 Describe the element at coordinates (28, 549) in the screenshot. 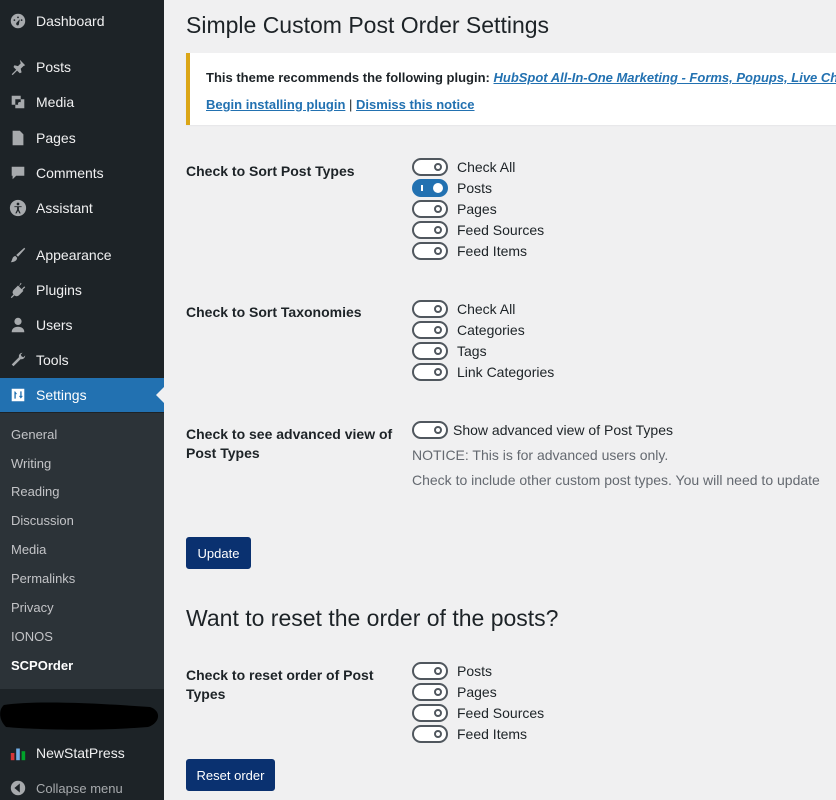

I see `submenu-item-media: Media` at that location.